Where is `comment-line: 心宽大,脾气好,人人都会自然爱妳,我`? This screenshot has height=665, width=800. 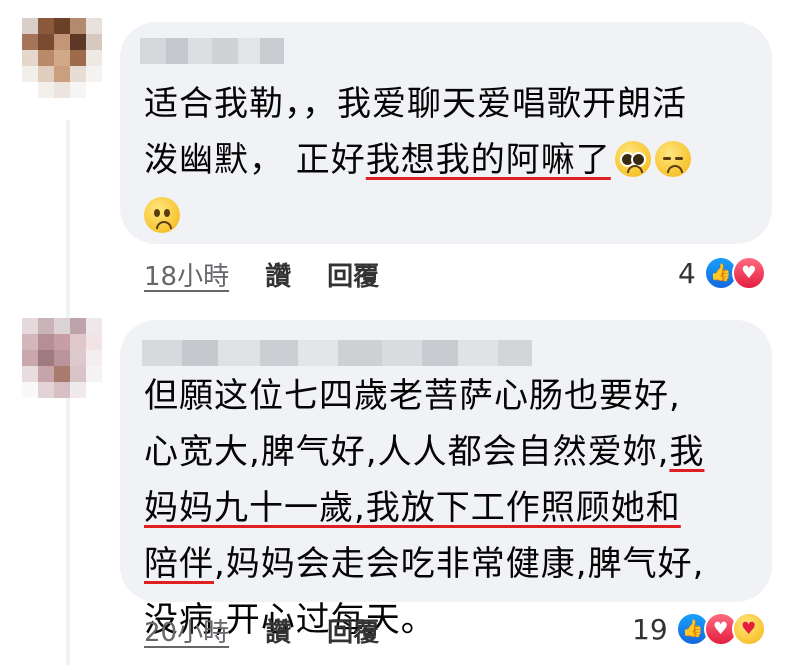
comment-line: 心宽大,脾气好,人人都会自然爱妳,我 is located at coordinates (424, 452).